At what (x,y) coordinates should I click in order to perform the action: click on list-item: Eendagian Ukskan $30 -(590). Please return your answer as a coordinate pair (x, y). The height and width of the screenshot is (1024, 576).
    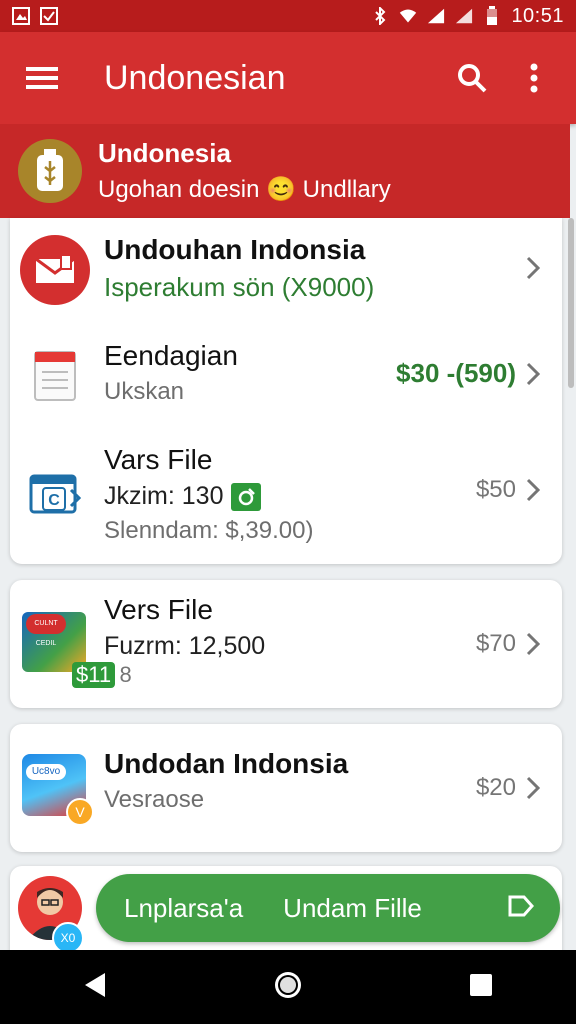
    Looking at the image, I should click on (286, 385).